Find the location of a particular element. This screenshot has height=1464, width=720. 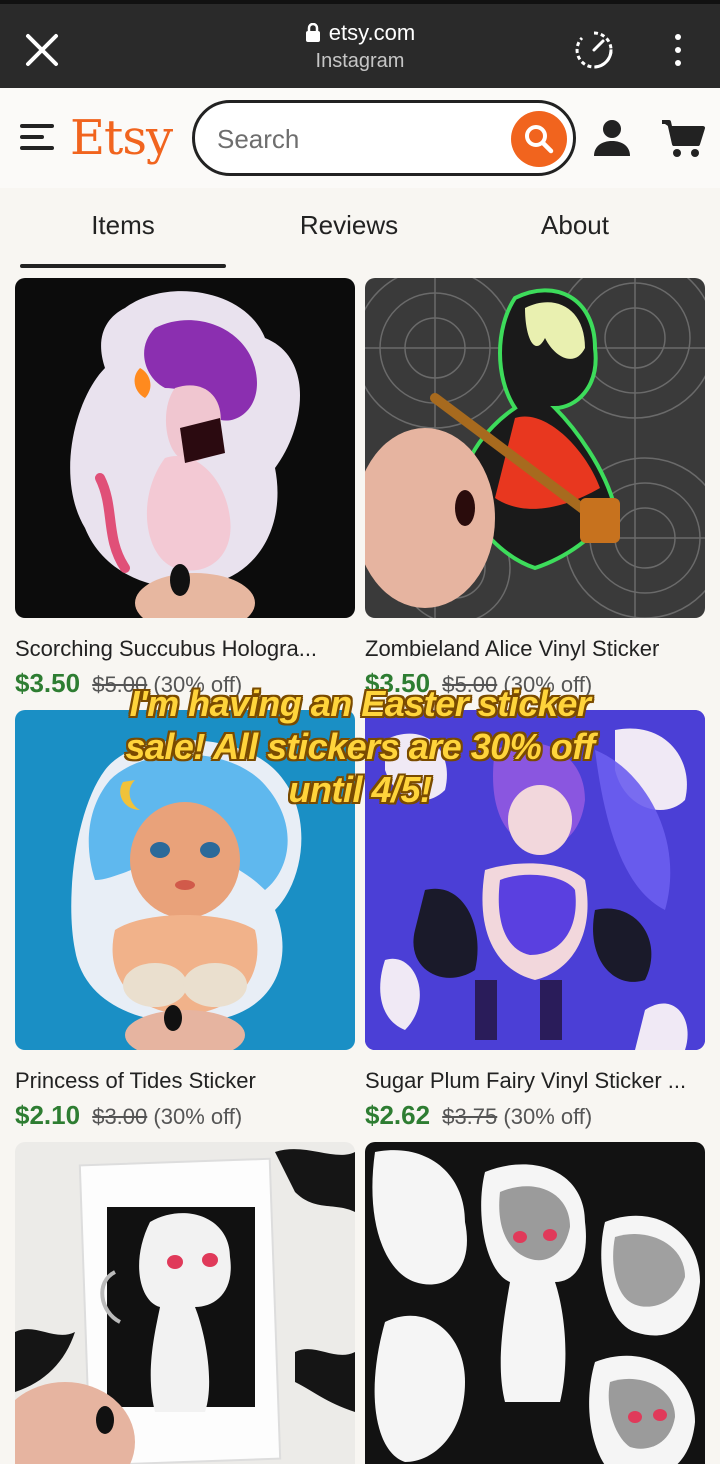

speed-button is located at coordinates (594, 50).